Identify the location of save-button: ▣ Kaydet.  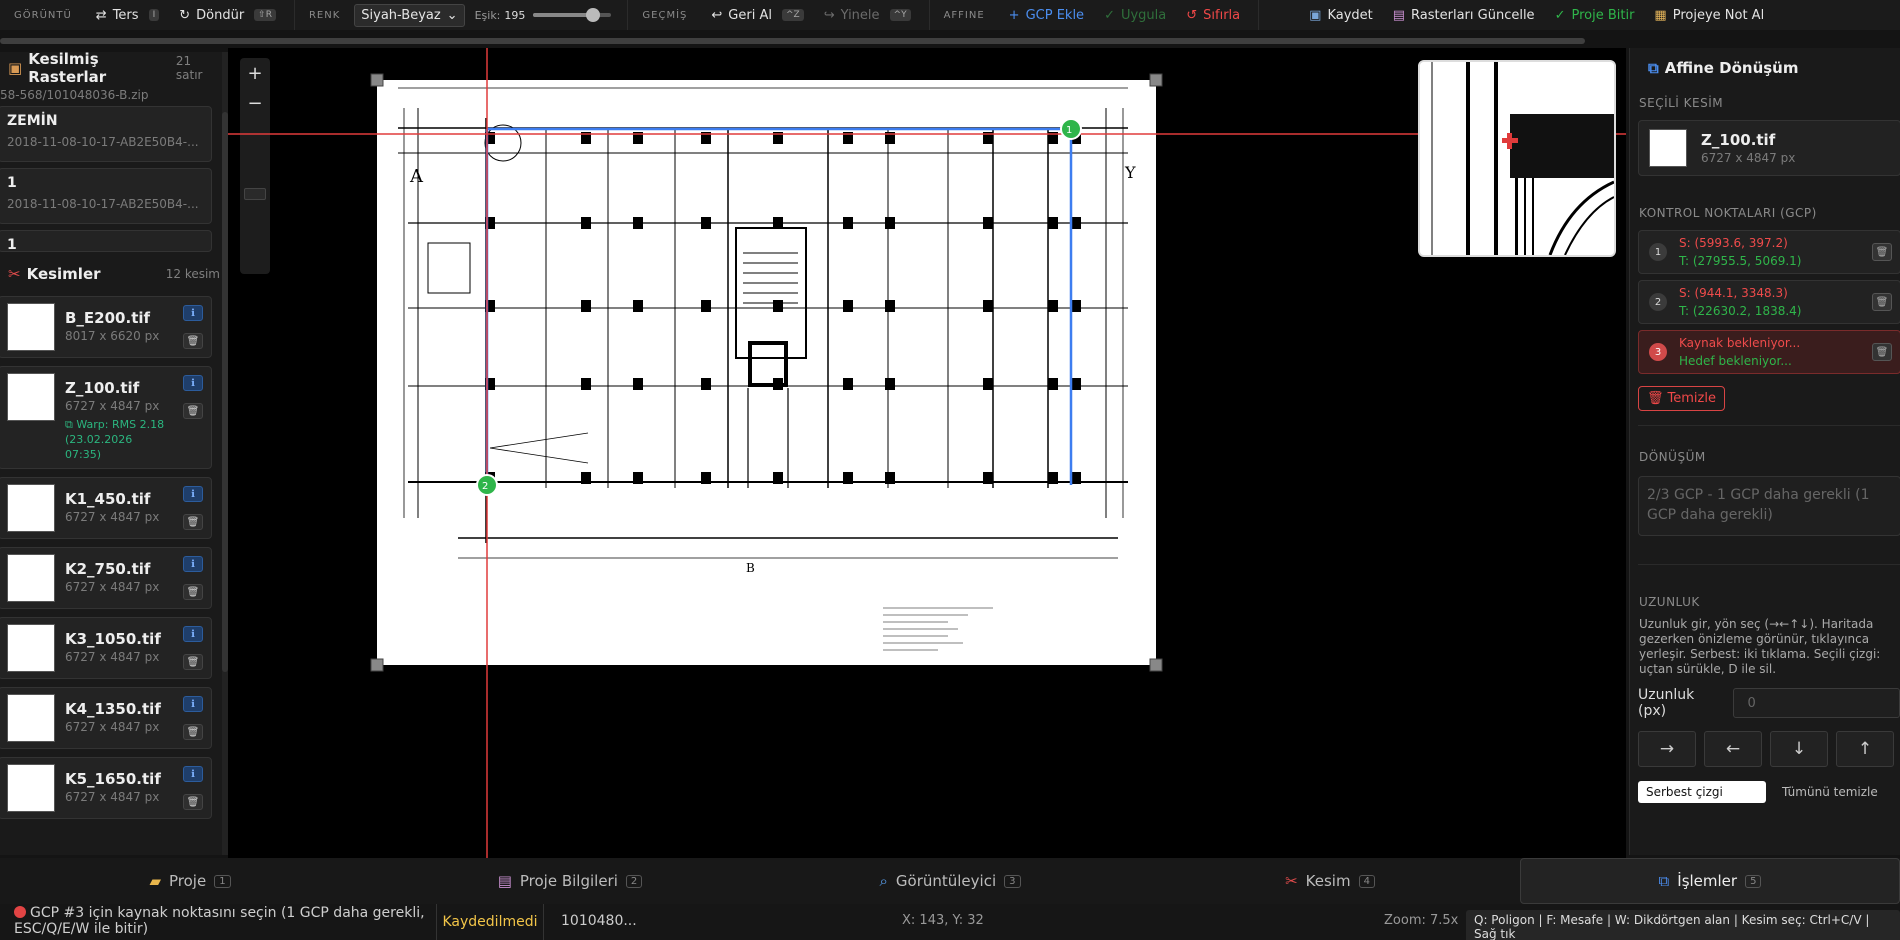
(1341, 15).